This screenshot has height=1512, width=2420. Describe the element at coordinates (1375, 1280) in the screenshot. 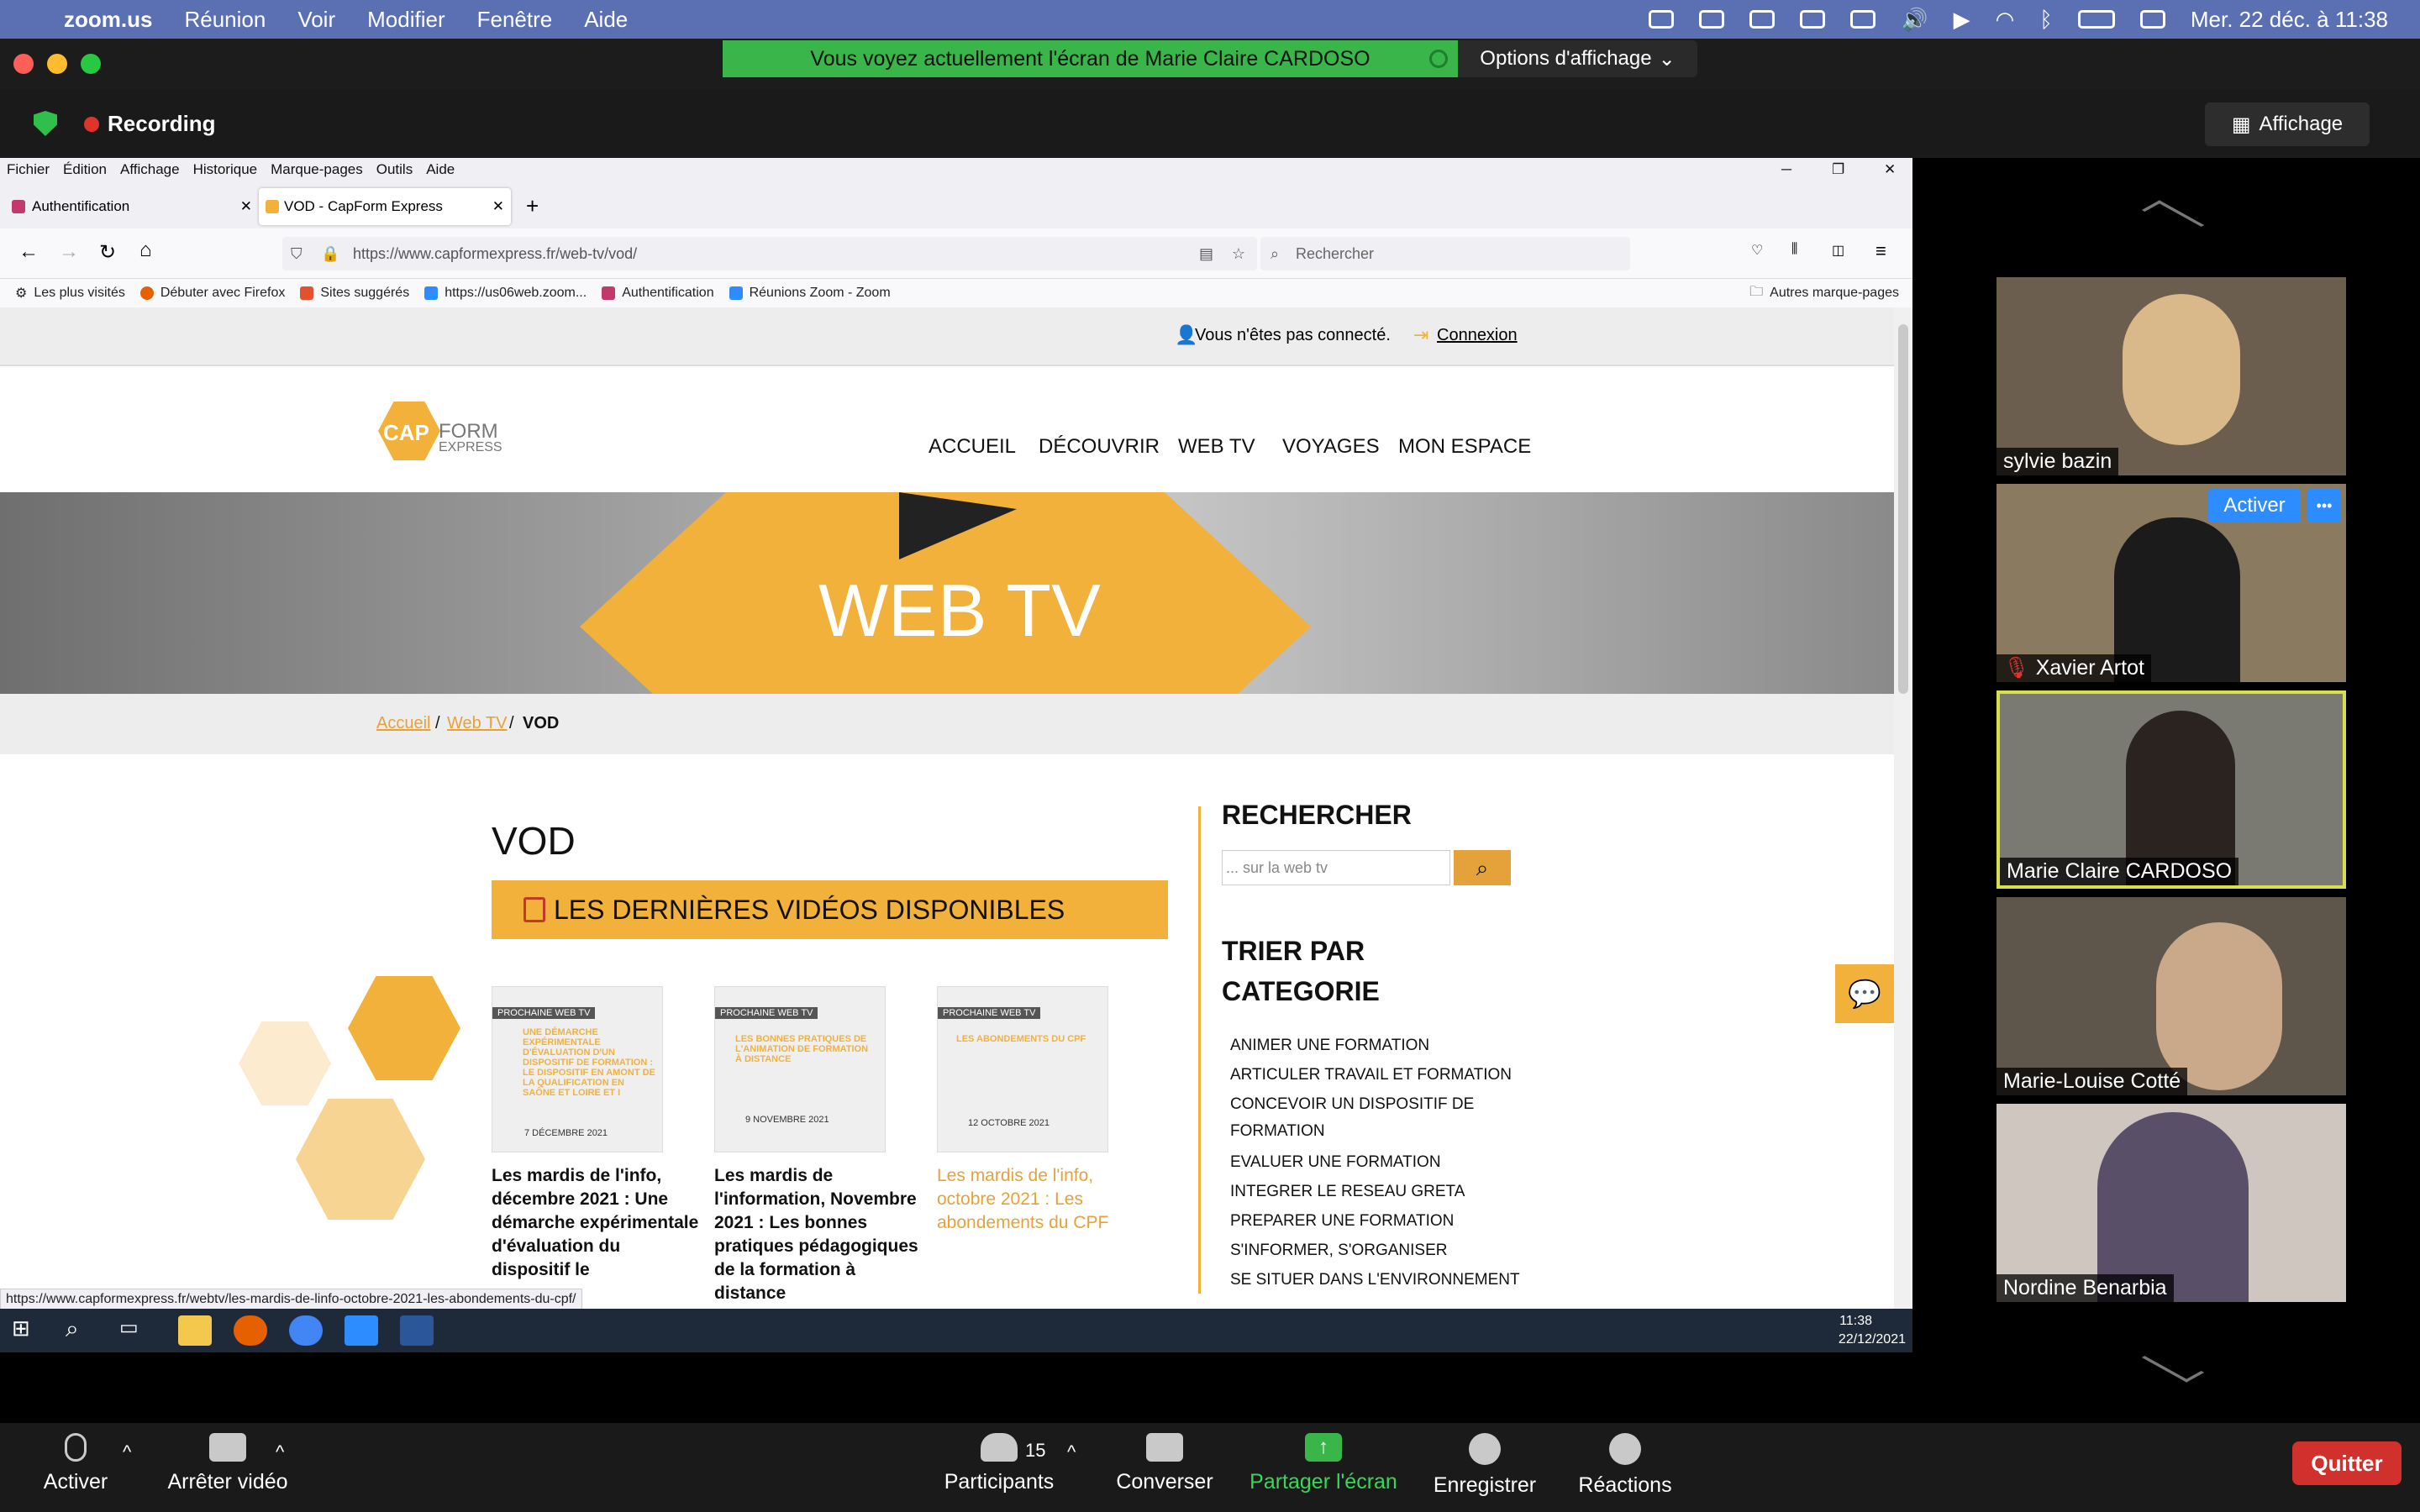

I see `category-link: SE SITUER DANS L'ENVIRONNEMENT` at that location.